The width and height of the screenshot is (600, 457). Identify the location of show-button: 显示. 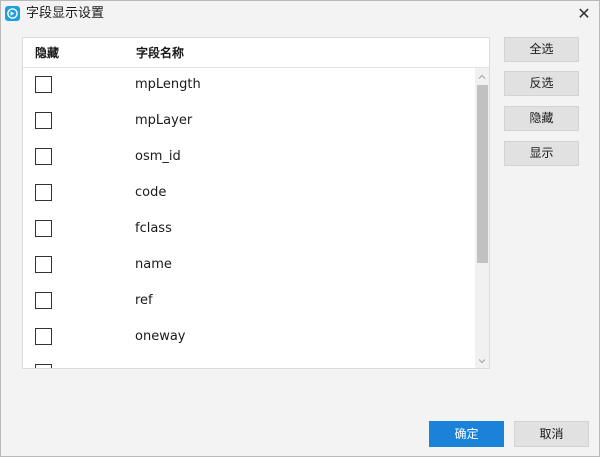
(541, 153).